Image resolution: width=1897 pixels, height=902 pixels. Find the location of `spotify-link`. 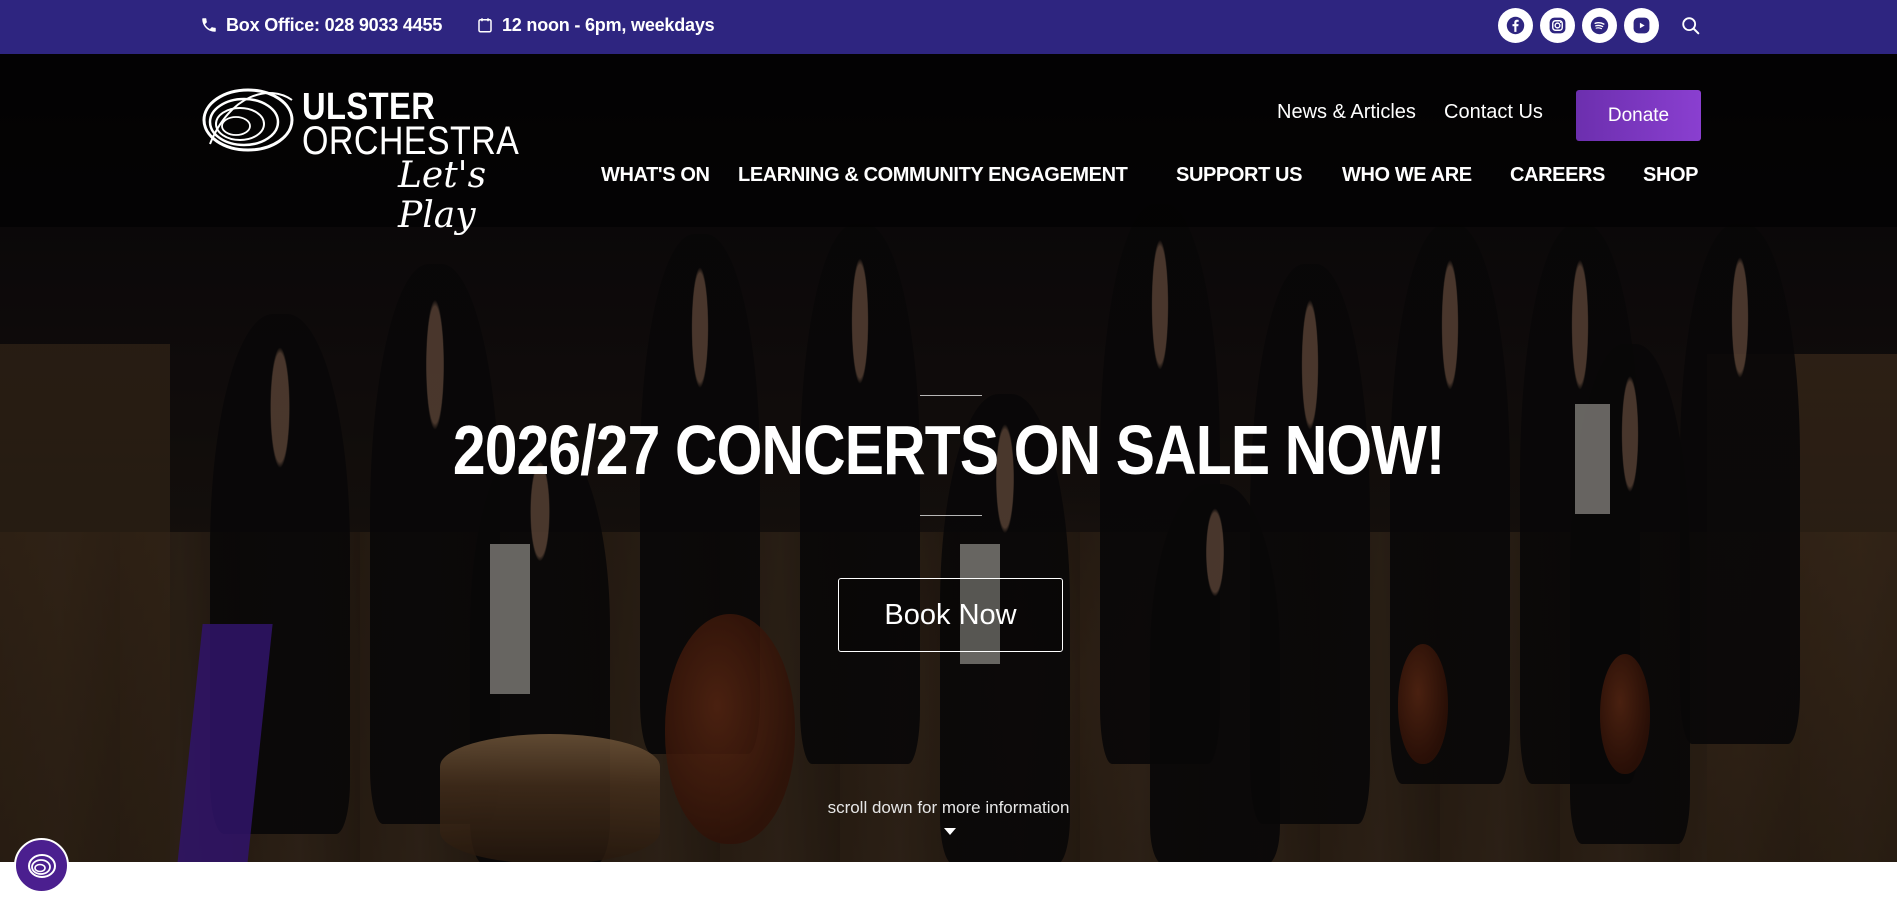

spotify-link is located at coordinates (1599, 25).